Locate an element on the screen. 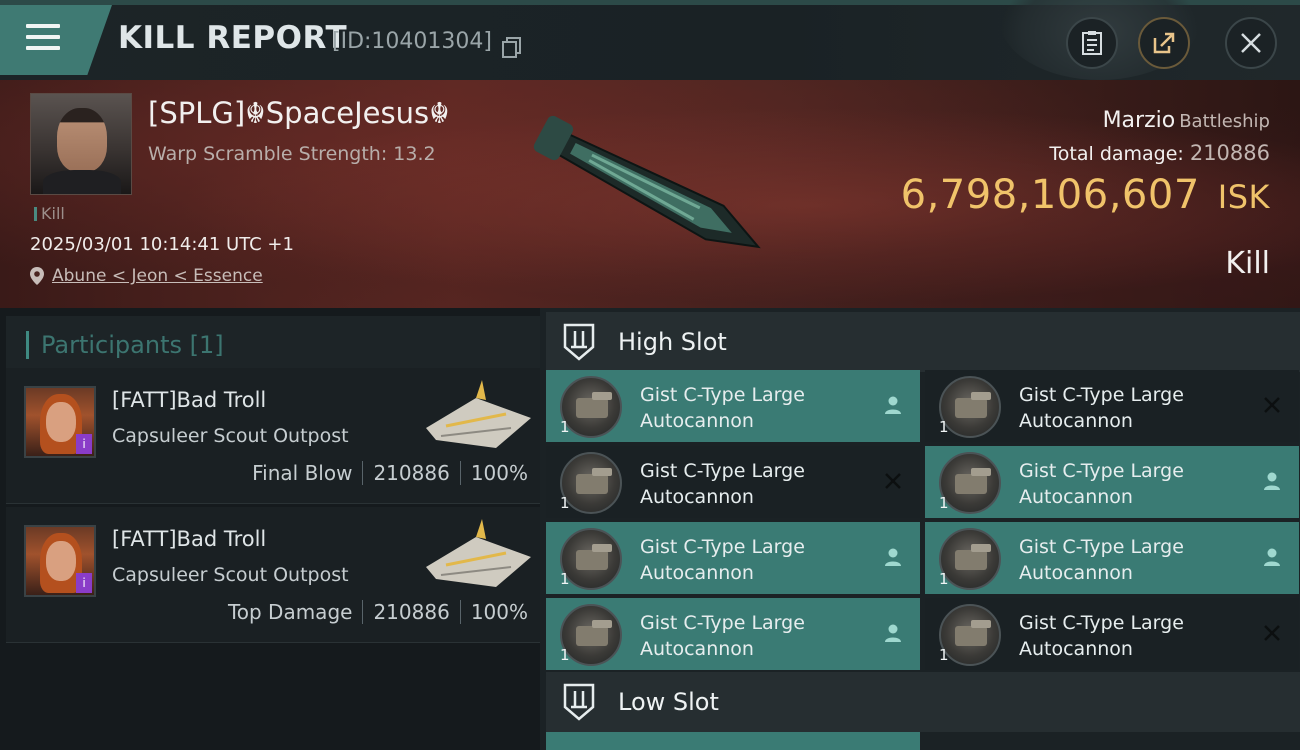 This screenshot has height=750, width=1300. participants-header: Participants [1] is located at coordinates (273, 344).